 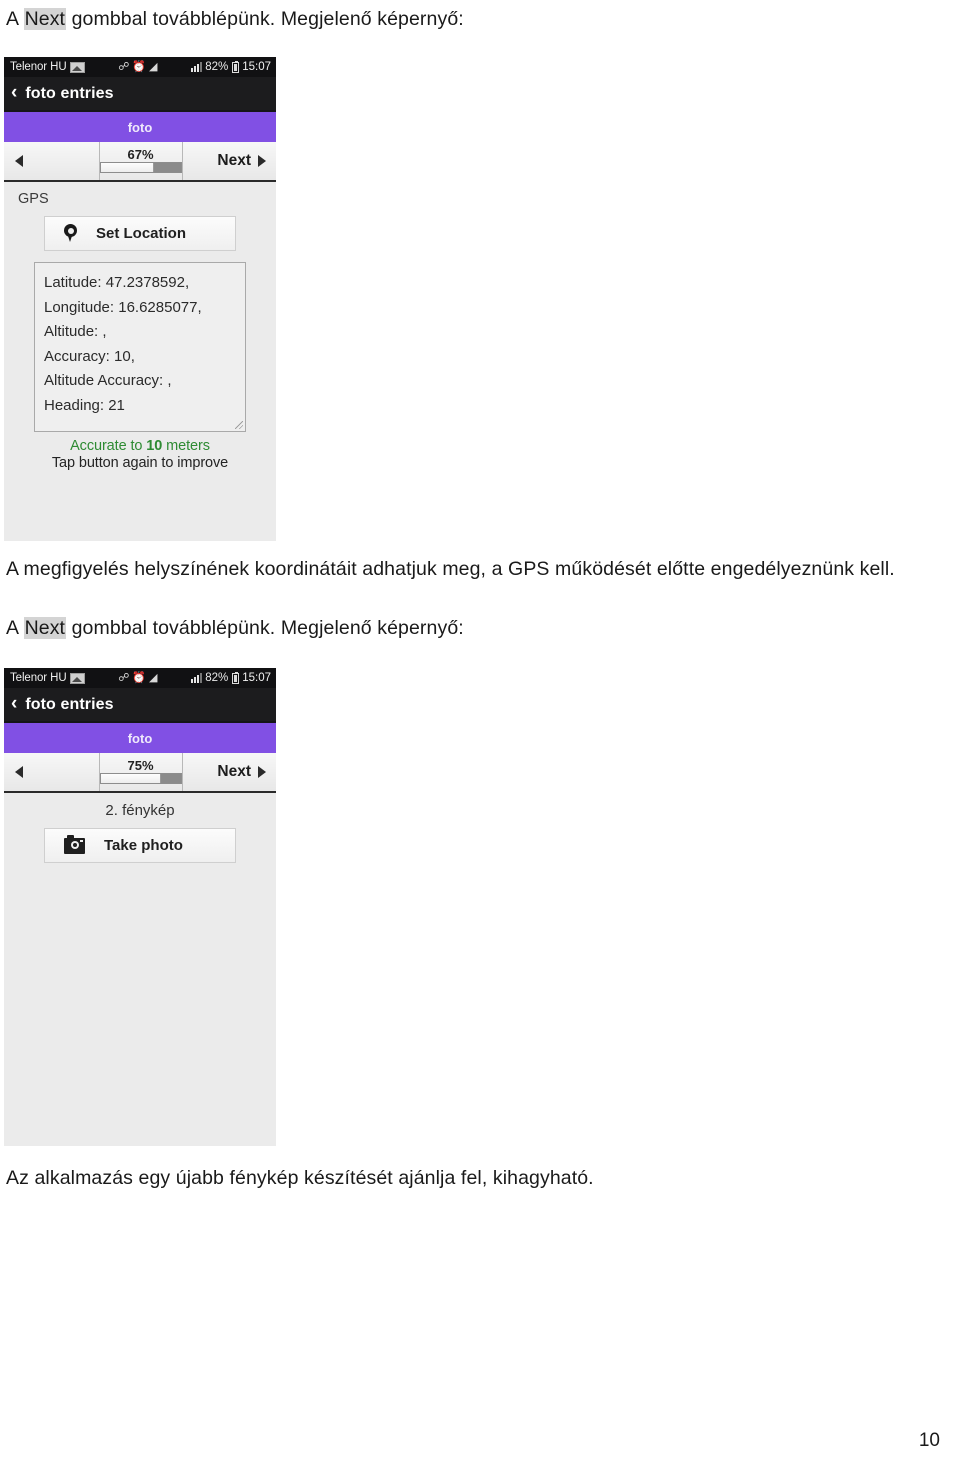 What do you see at coordinates (84, 405) in the screenshot?
I see `readout-line-heading: Heading: 21` at bounding box center [84, 405].